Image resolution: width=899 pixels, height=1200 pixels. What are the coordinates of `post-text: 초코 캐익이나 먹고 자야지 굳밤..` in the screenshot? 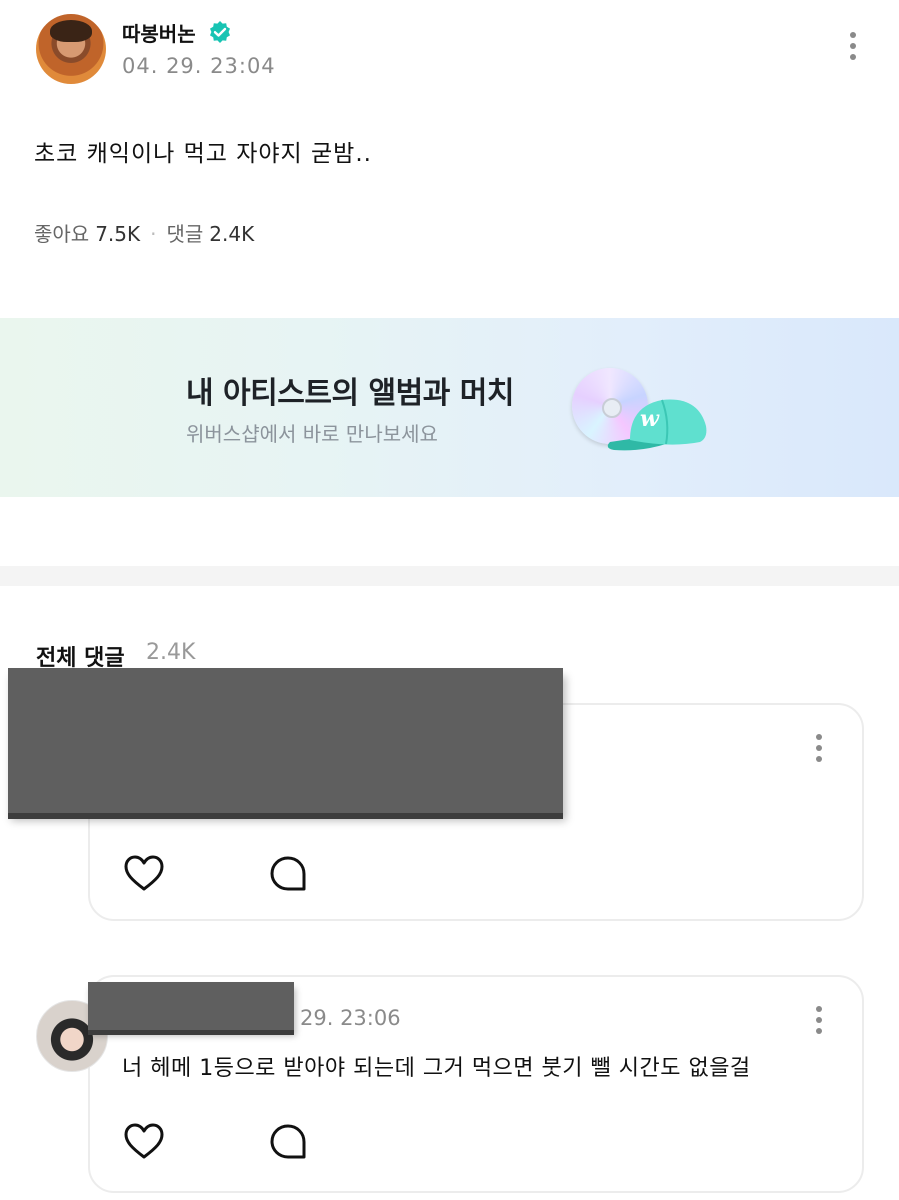 It's located at (203, 154).